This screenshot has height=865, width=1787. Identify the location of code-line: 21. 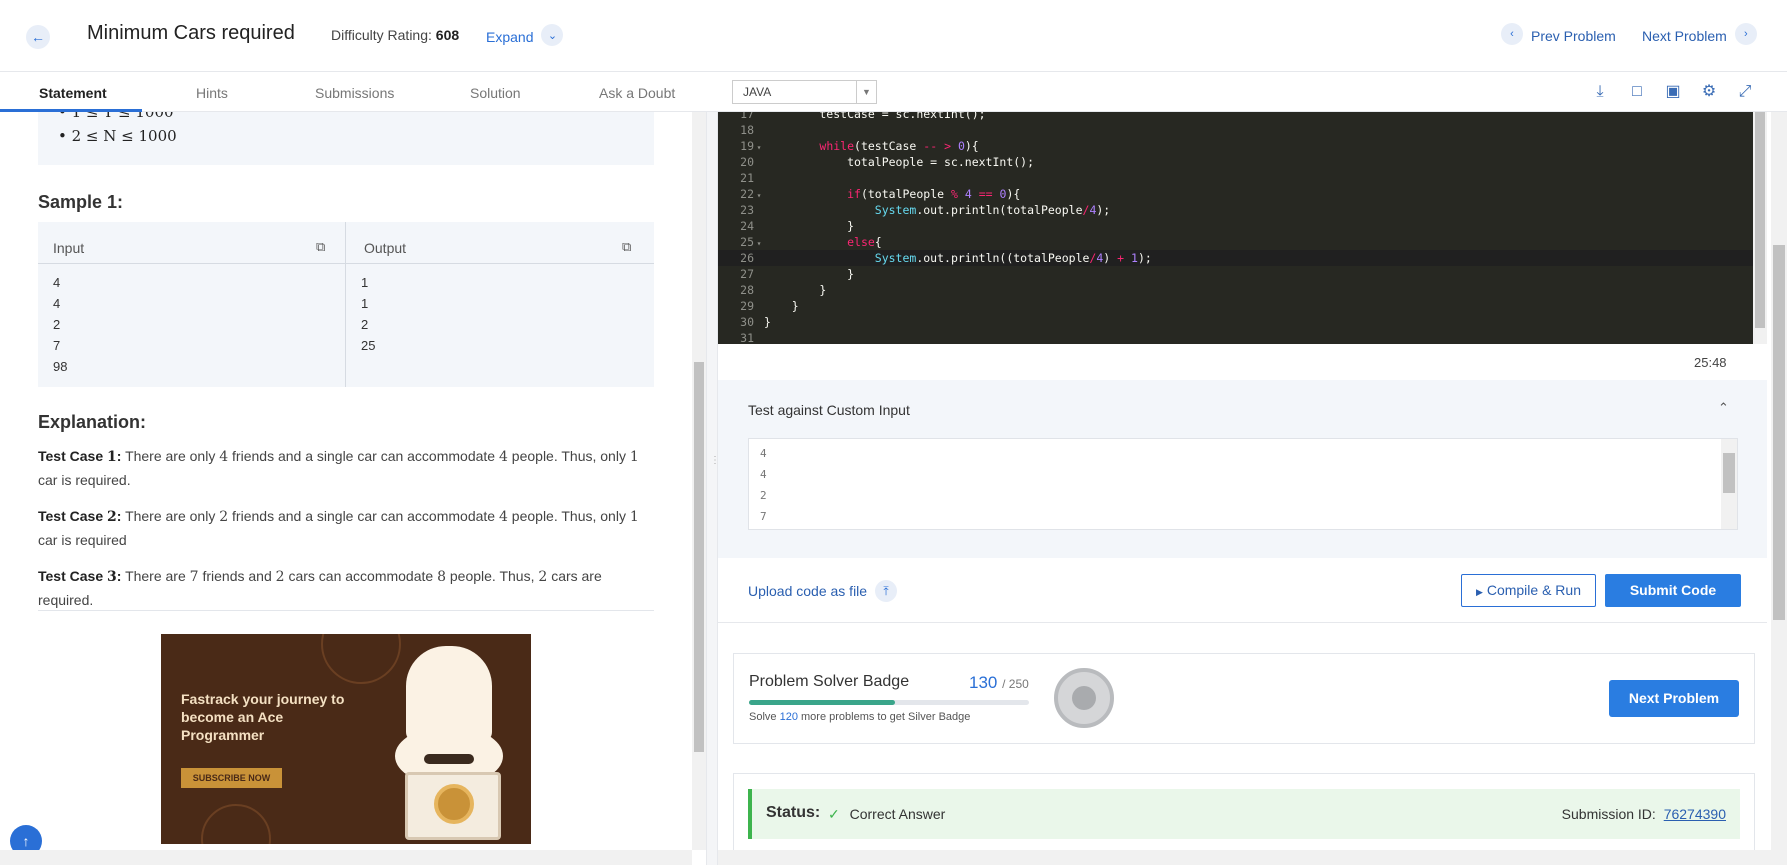
(747, 178).